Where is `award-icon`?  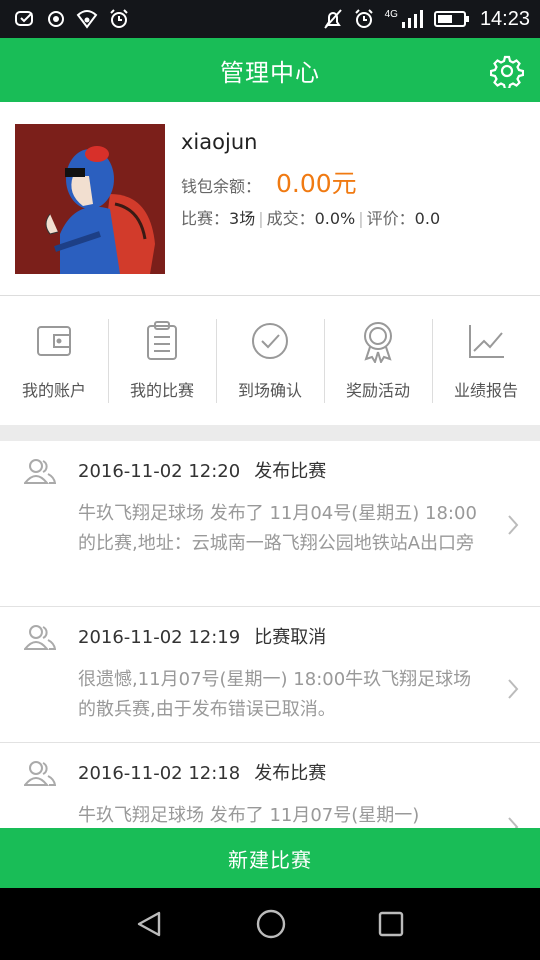 award-icon is located at coordinates (378, 342).